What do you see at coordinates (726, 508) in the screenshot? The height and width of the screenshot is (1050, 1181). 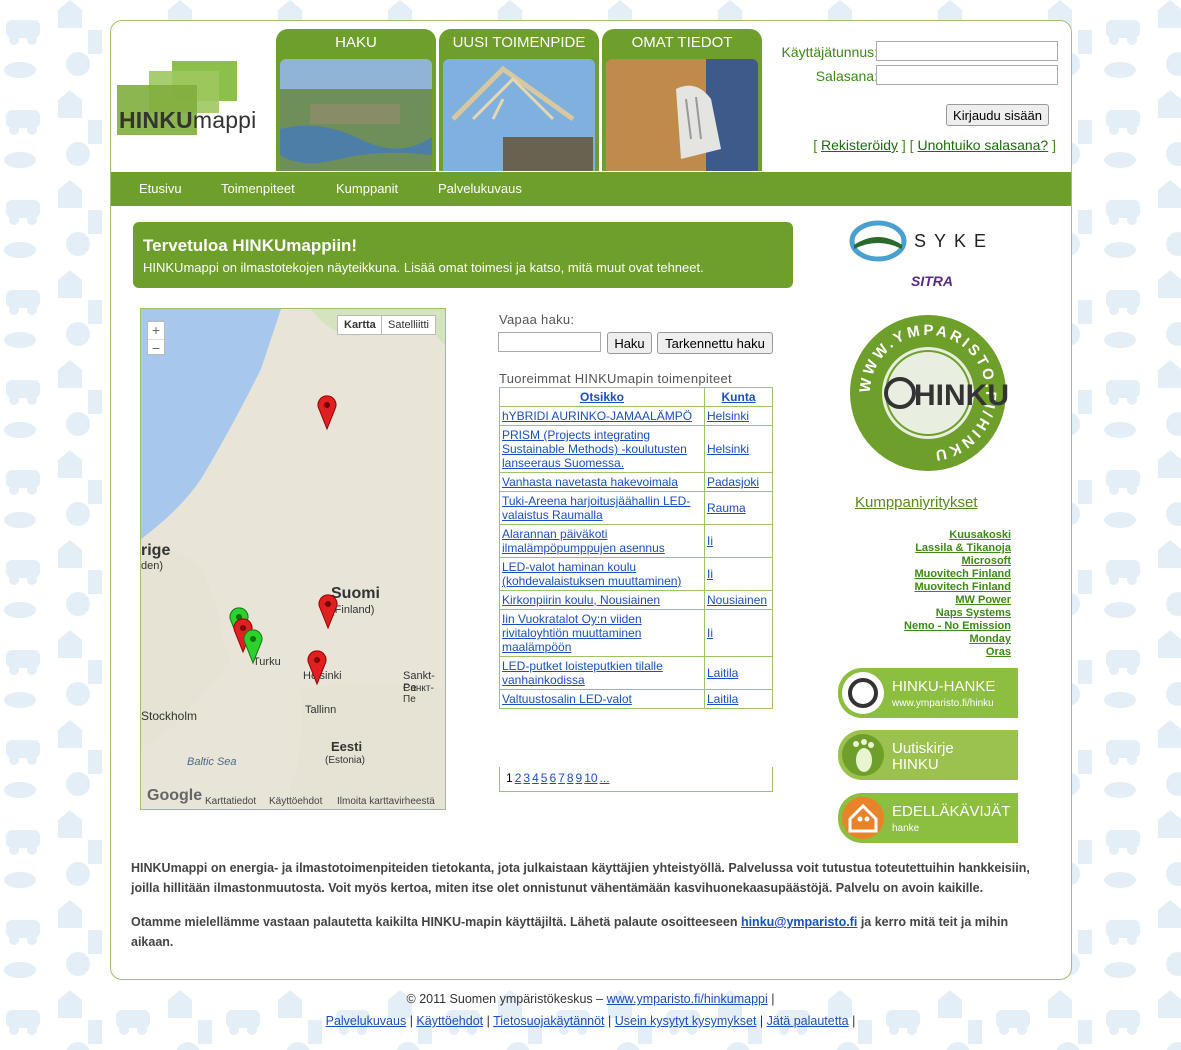 I see `municipality-link: Rauma` at bounding box center [726, 508].